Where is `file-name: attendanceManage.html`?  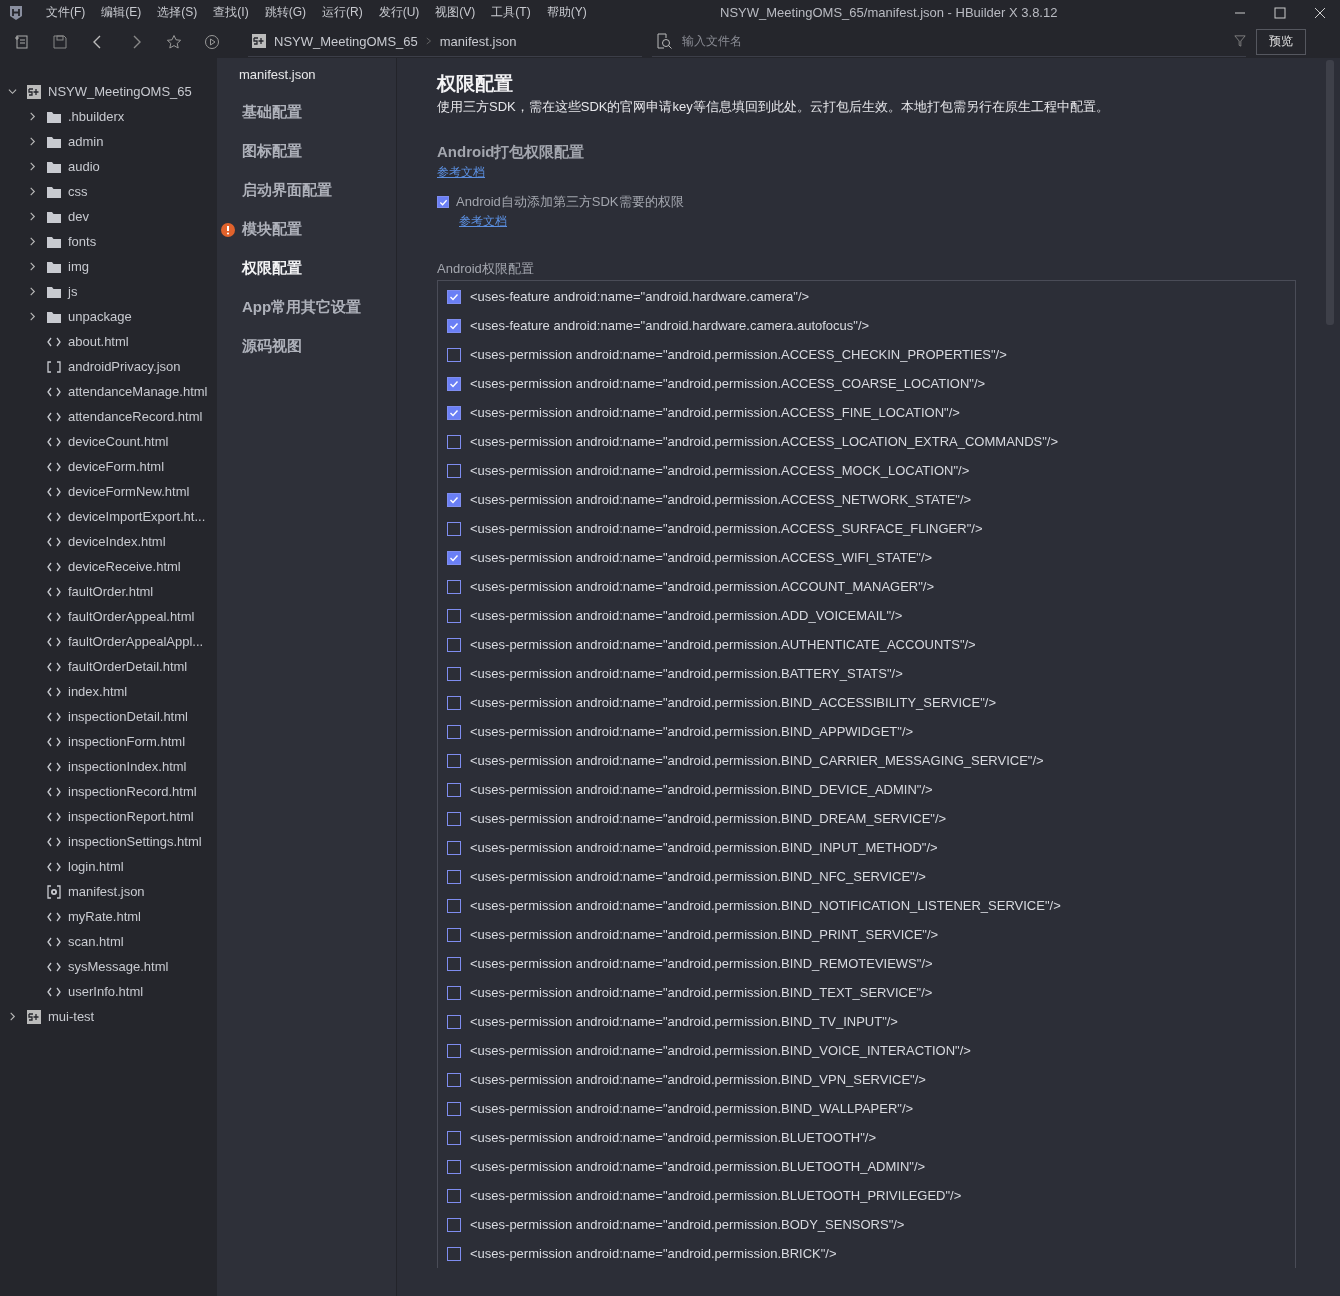 file-name: attendanceManage.html is located at coordinates (138, 391).